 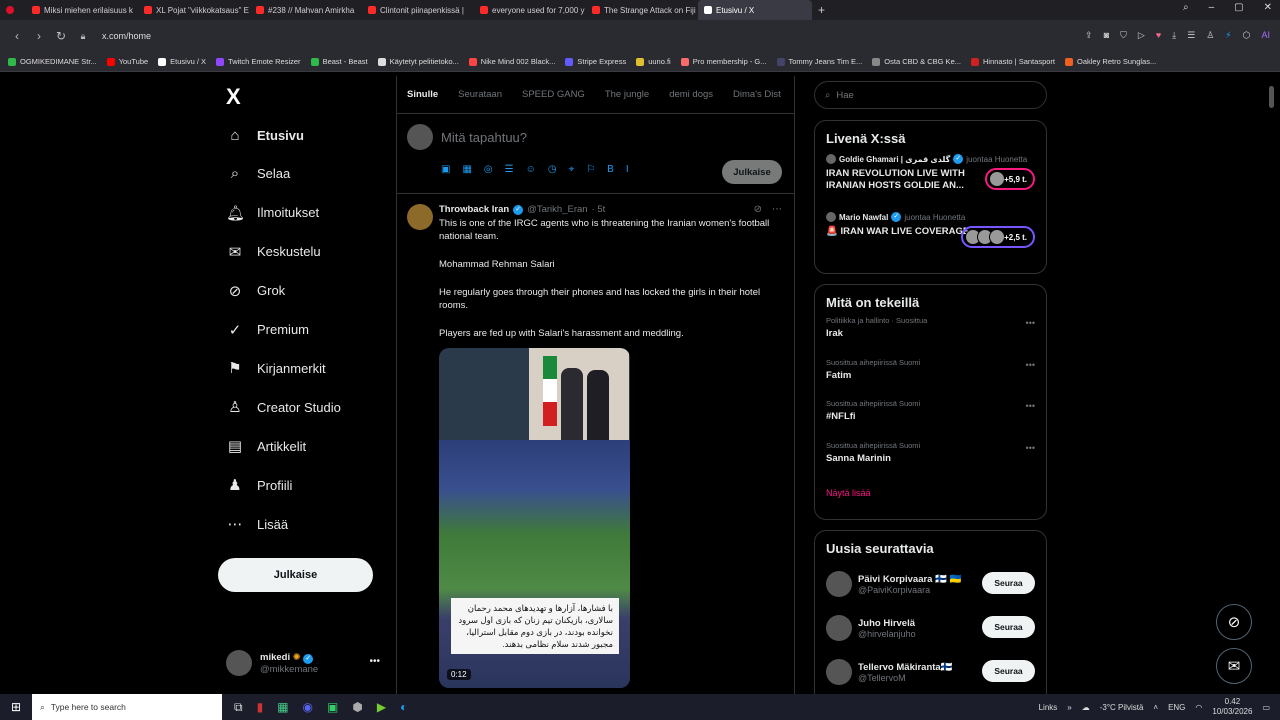 What do you see at coordinates (1268, 7) in the screenshot?
I see `close-button: ✕` at bounding box center [1268, 7].